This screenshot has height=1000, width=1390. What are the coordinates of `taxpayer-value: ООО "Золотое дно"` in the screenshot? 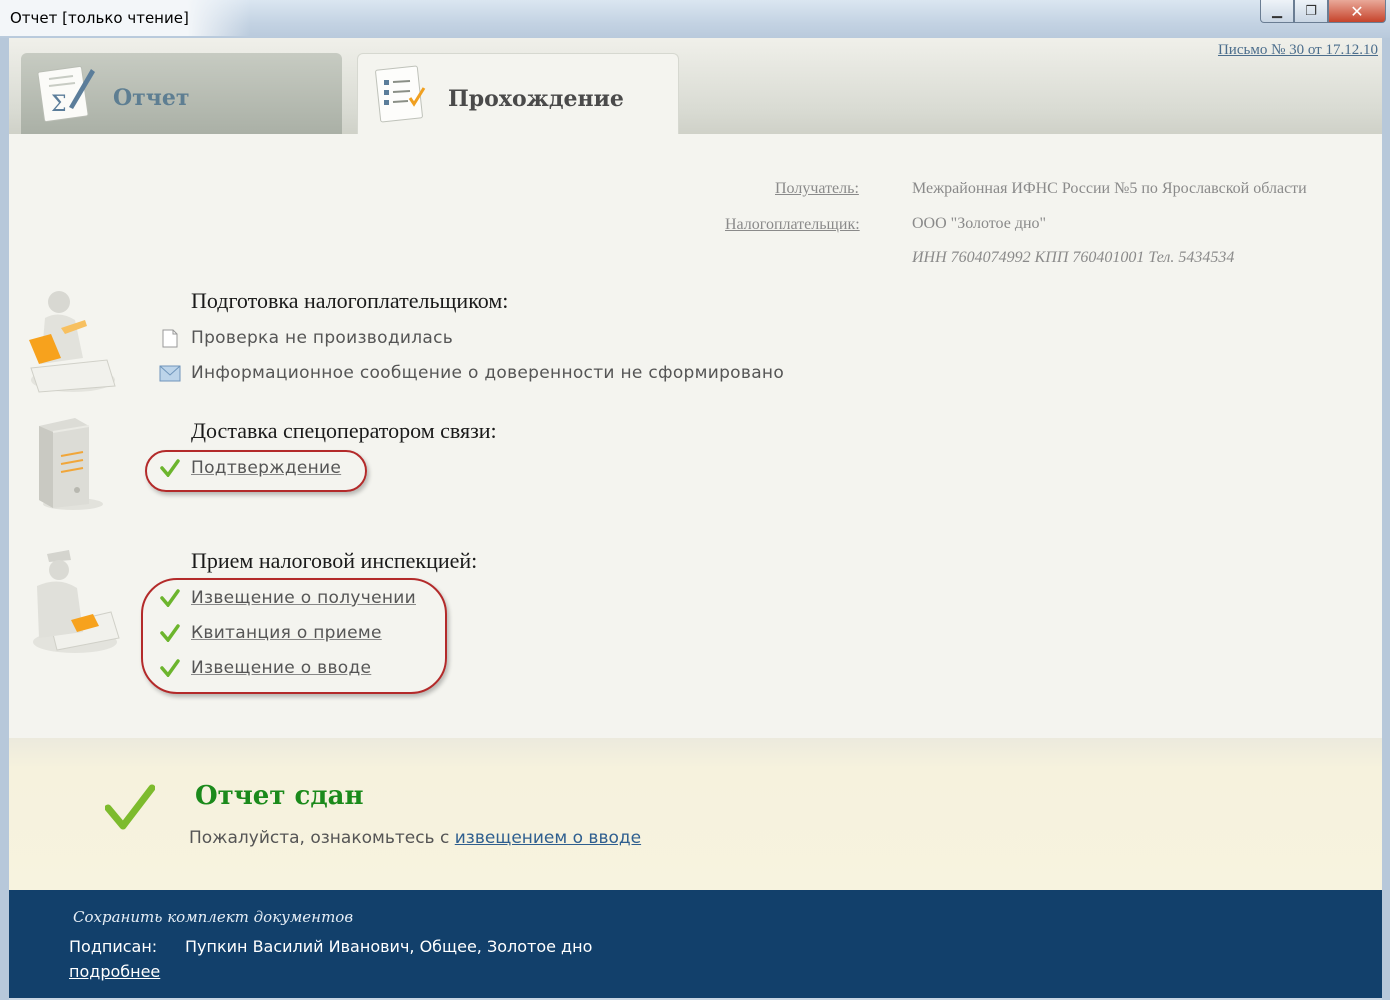 It's located at (979, 223).